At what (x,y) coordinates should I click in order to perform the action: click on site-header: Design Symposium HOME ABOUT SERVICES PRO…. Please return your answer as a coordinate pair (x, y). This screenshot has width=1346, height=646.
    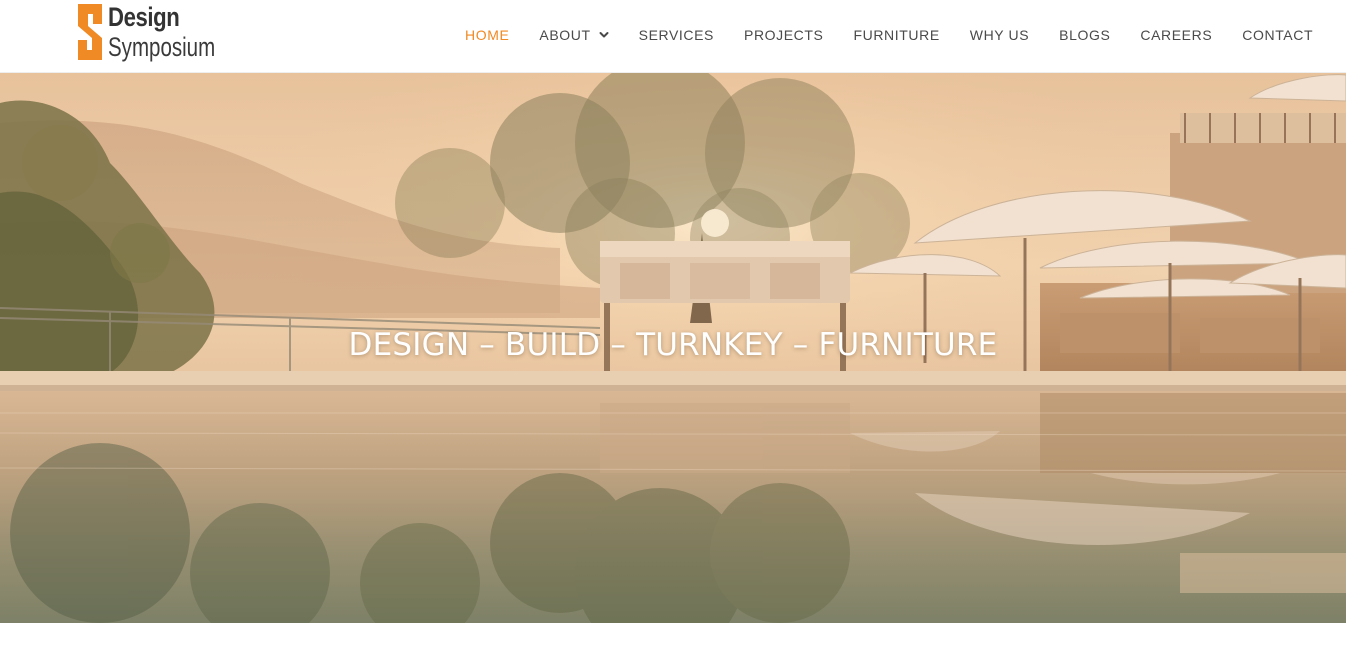
    Looking at the image, I should click on (673, 36).